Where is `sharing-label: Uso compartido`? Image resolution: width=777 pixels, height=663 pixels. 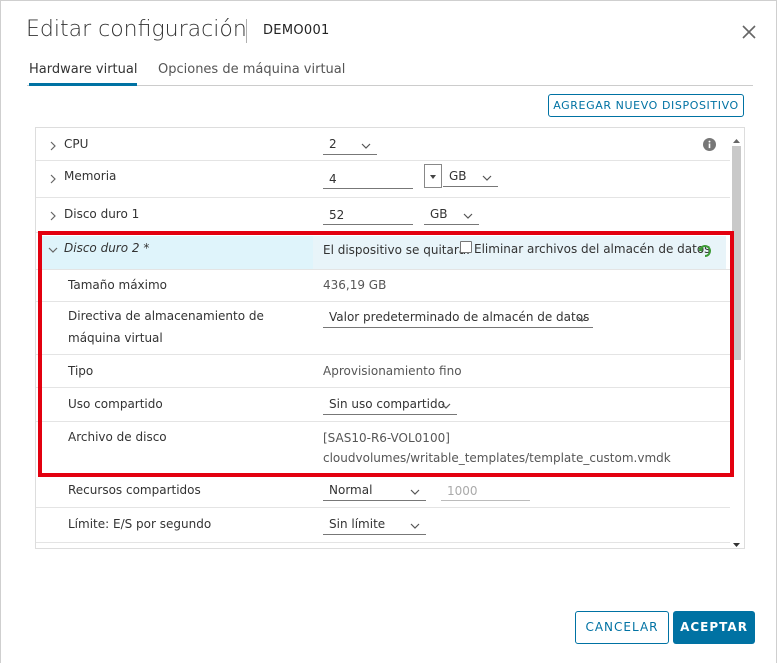 sharing-label: Uso compartido is located at coordinates (115, 404).